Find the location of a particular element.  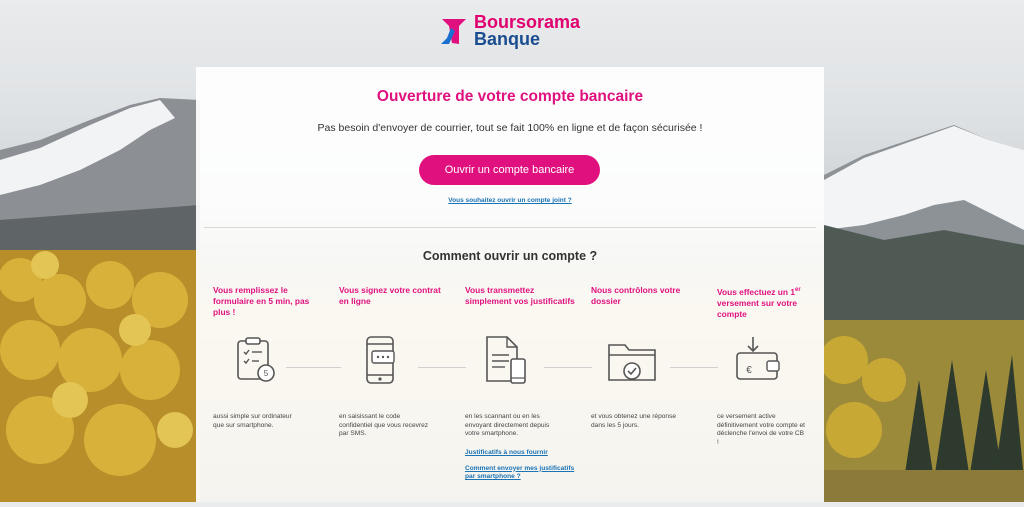

documents-to-provide-link: Justificatifs à nous fournir is located at coordinates (520, 453).